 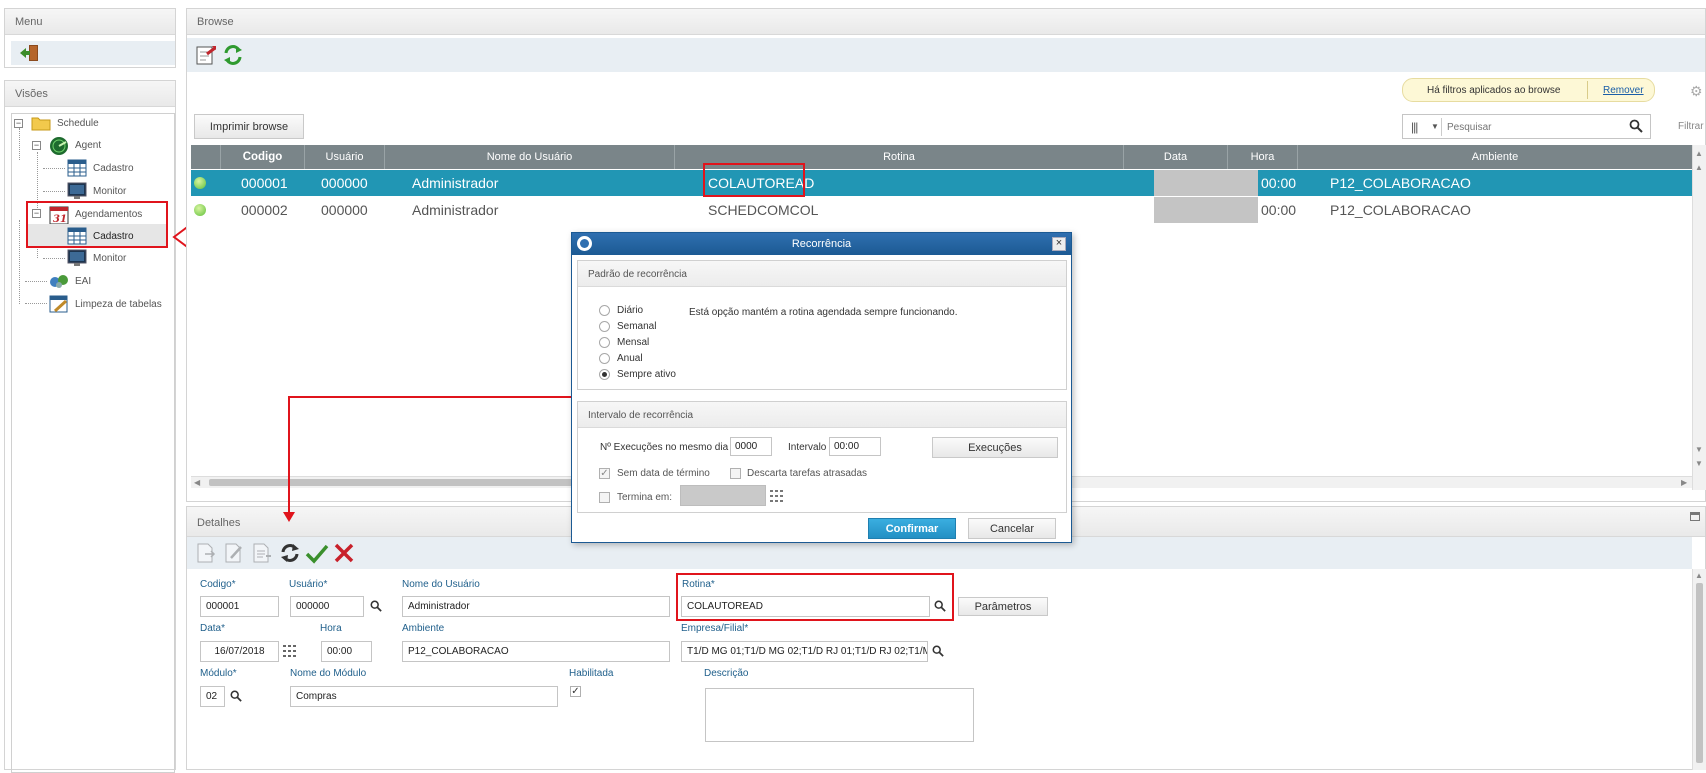 I want to click on menu-panel: Menu, so click(x=90, y=38).